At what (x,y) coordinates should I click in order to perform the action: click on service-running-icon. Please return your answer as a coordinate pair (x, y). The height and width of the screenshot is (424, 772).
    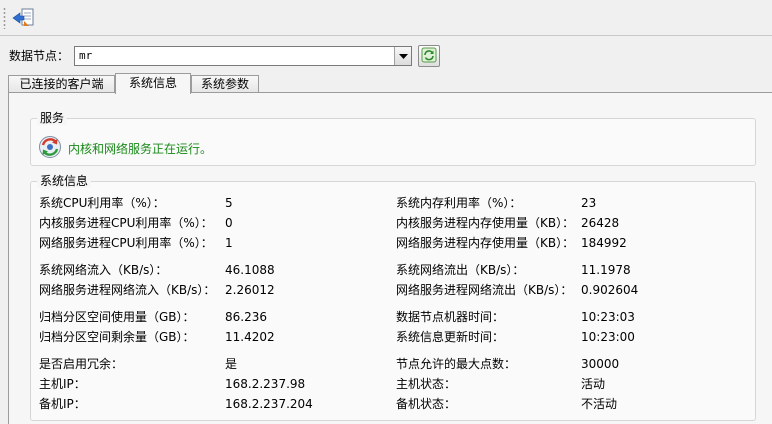
    Looking at the image, I should click on (50, 148).